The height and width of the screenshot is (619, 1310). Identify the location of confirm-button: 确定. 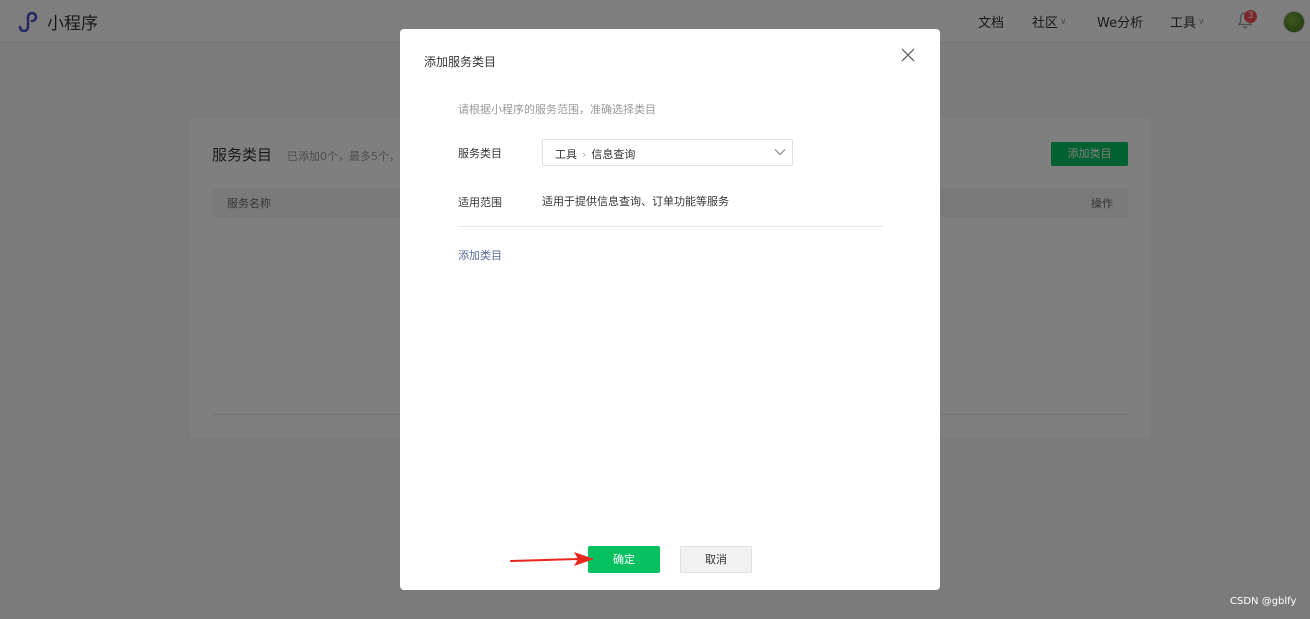
(624, 559).